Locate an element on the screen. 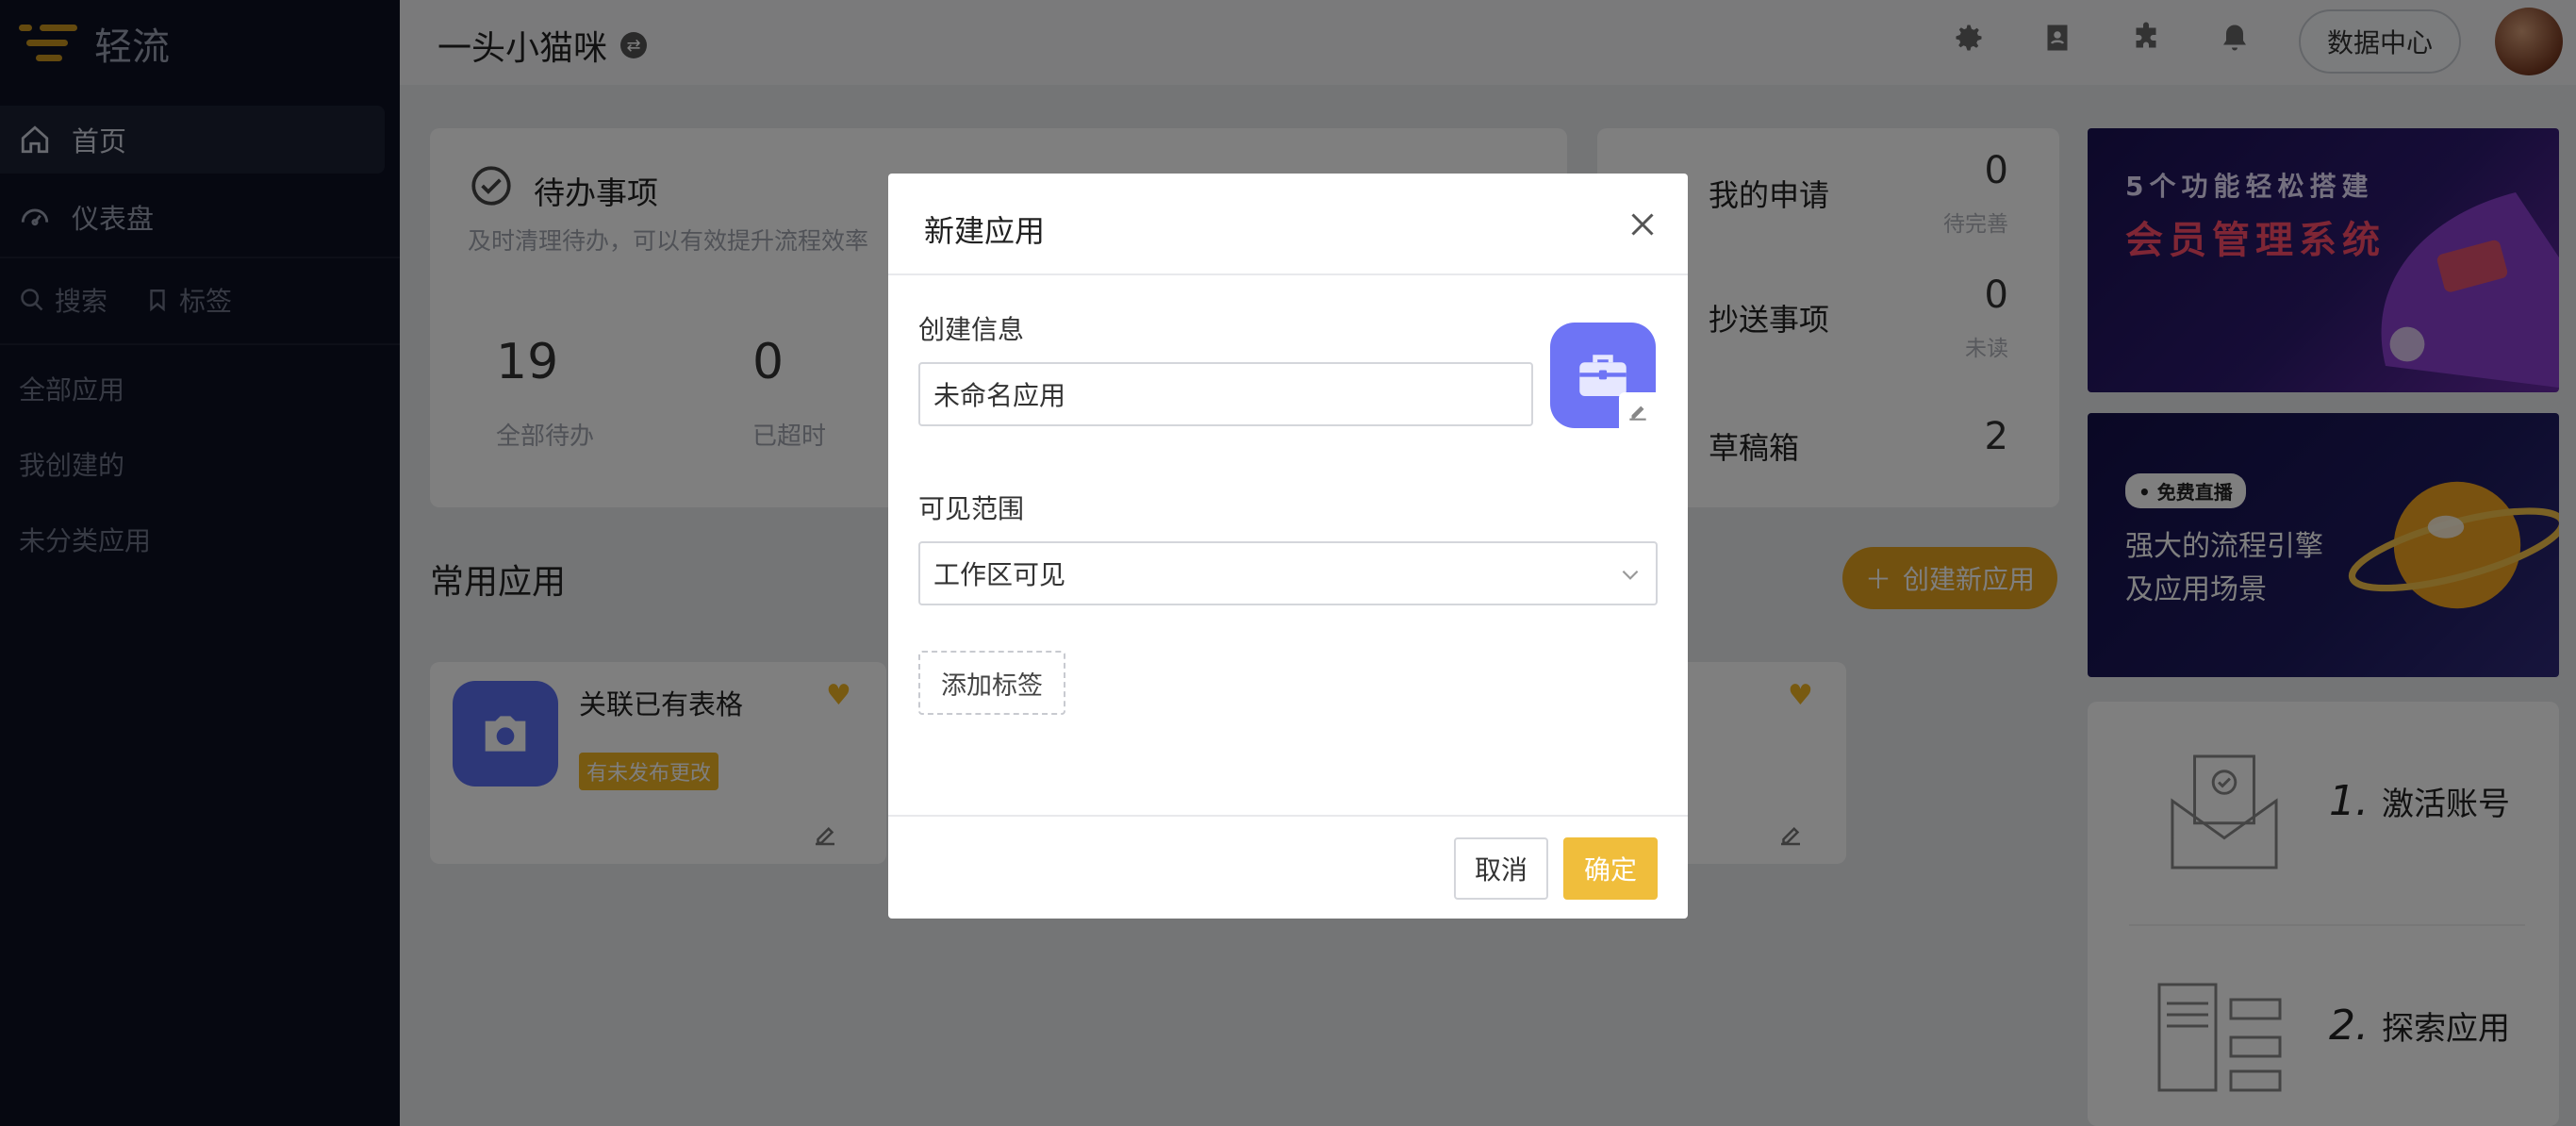  confirm-button: 确定 is located at coordinates (1610, 868).